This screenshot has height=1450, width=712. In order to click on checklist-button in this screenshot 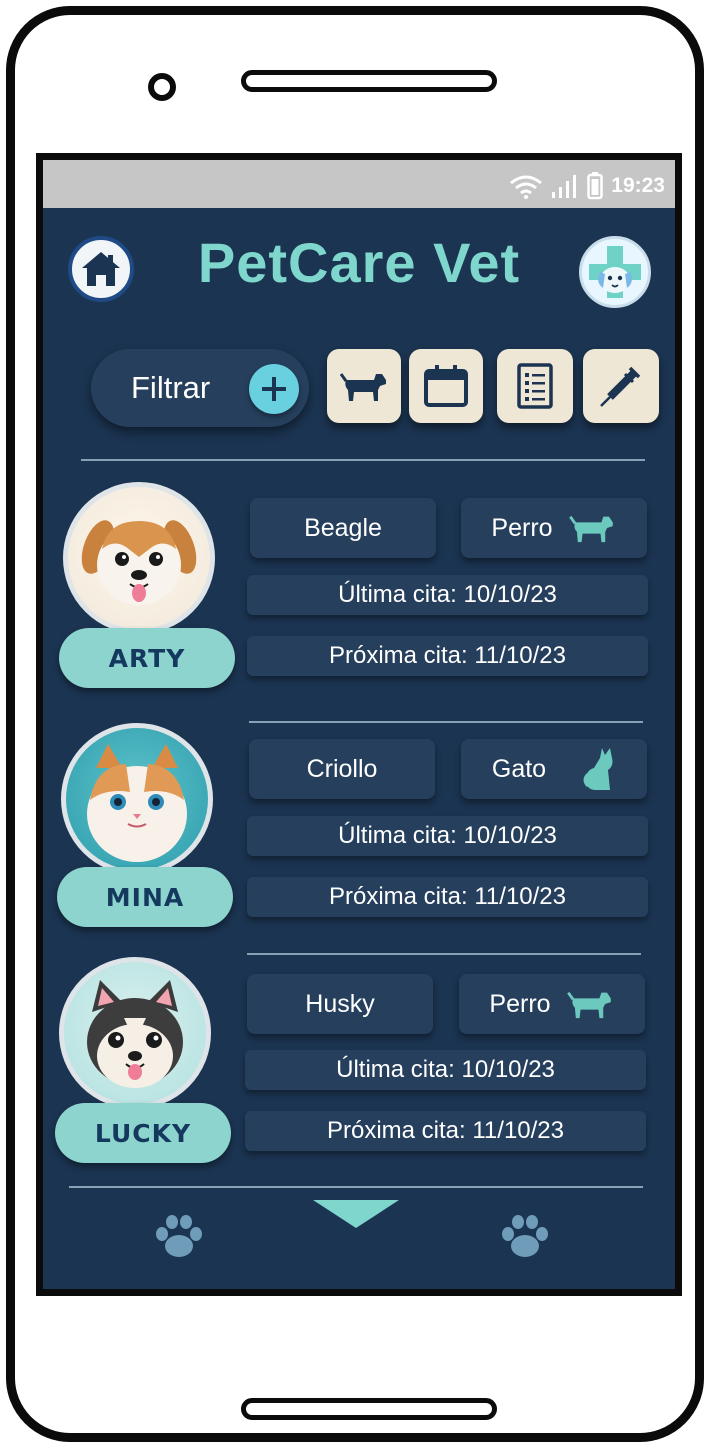, I will do `click(535, 386)`.